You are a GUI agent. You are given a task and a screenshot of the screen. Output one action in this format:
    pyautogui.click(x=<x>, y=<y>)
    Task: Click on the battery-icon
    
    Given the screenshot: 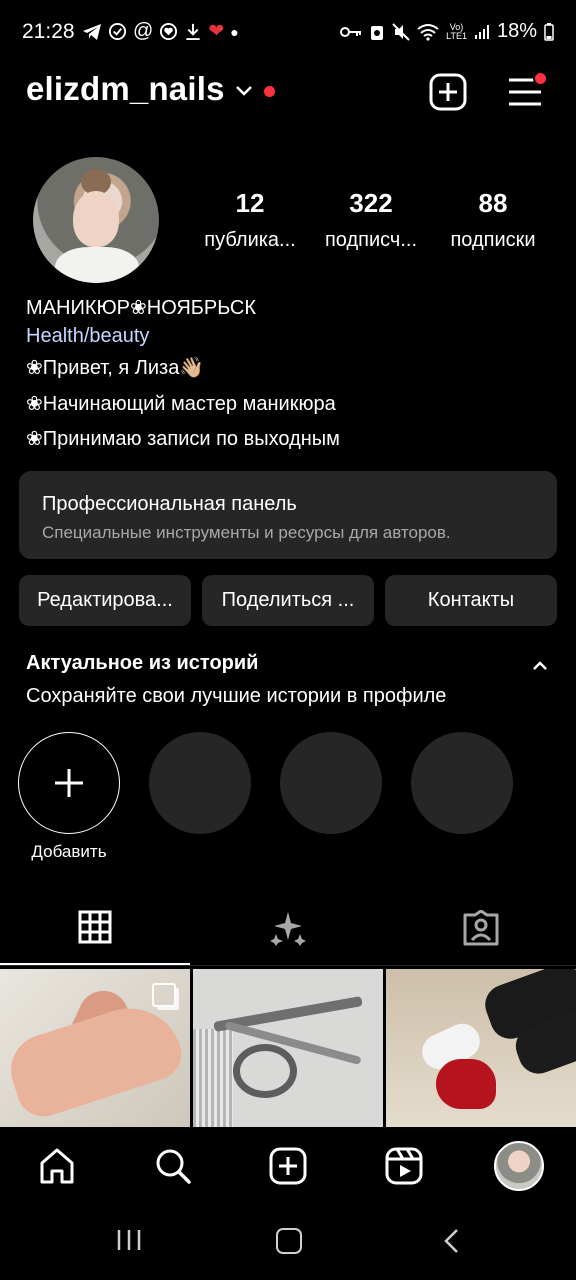 What is the action you would take?
    pyautogui.click(x=549, y=31)
    